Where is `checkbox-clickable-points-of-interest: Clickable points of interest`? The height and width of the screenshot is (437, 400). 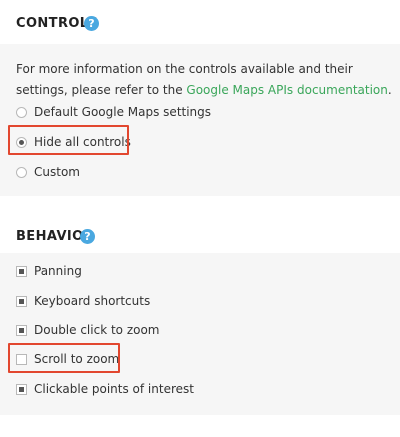
checkbox-clickable-points-of-interest: Clickable points of interest is located at coordinates (105, 389).